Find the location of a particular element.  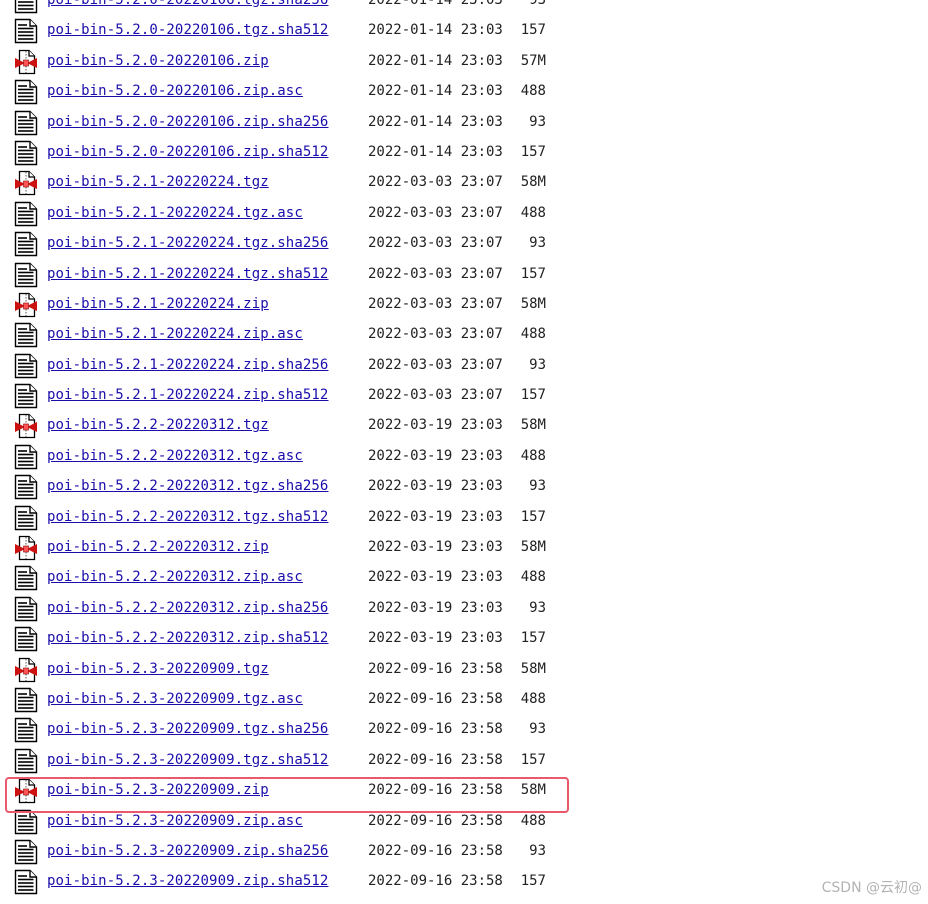

file-link: poi-bin-5.2.3-20220909.tgz.asc is located at coordinates (175, 699).